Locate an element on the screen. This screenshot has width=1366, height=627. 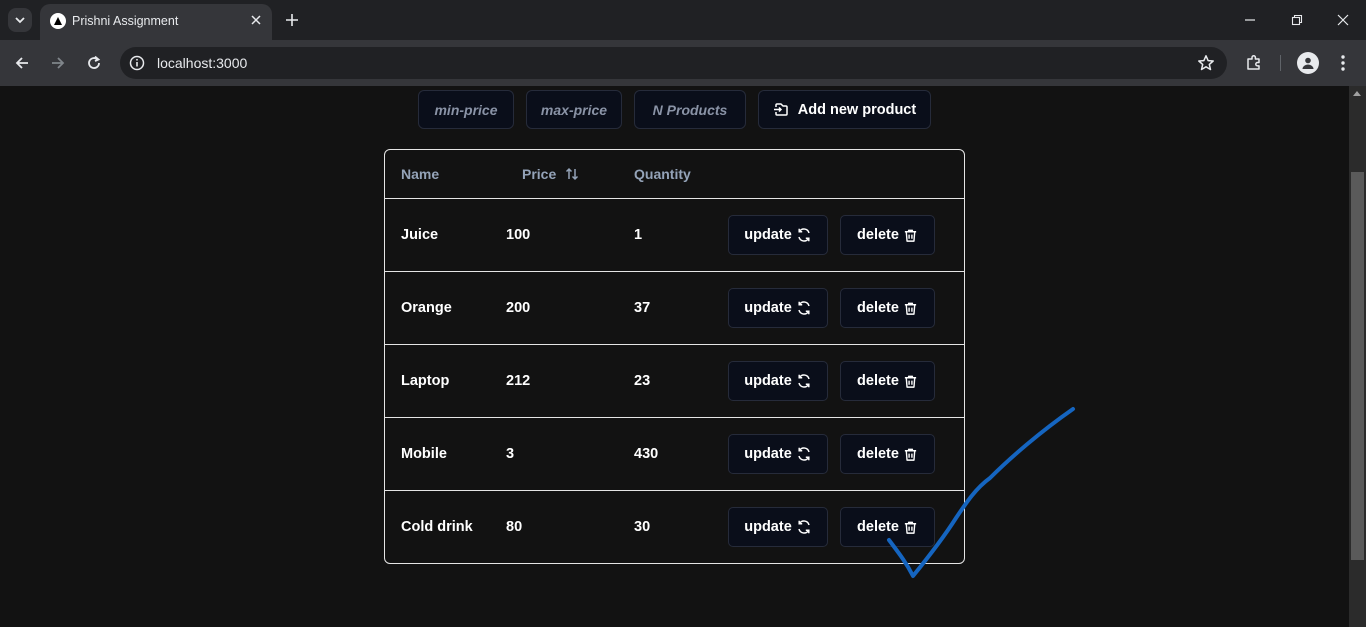
page-scrollbar is located at coordinates (1357, 356).